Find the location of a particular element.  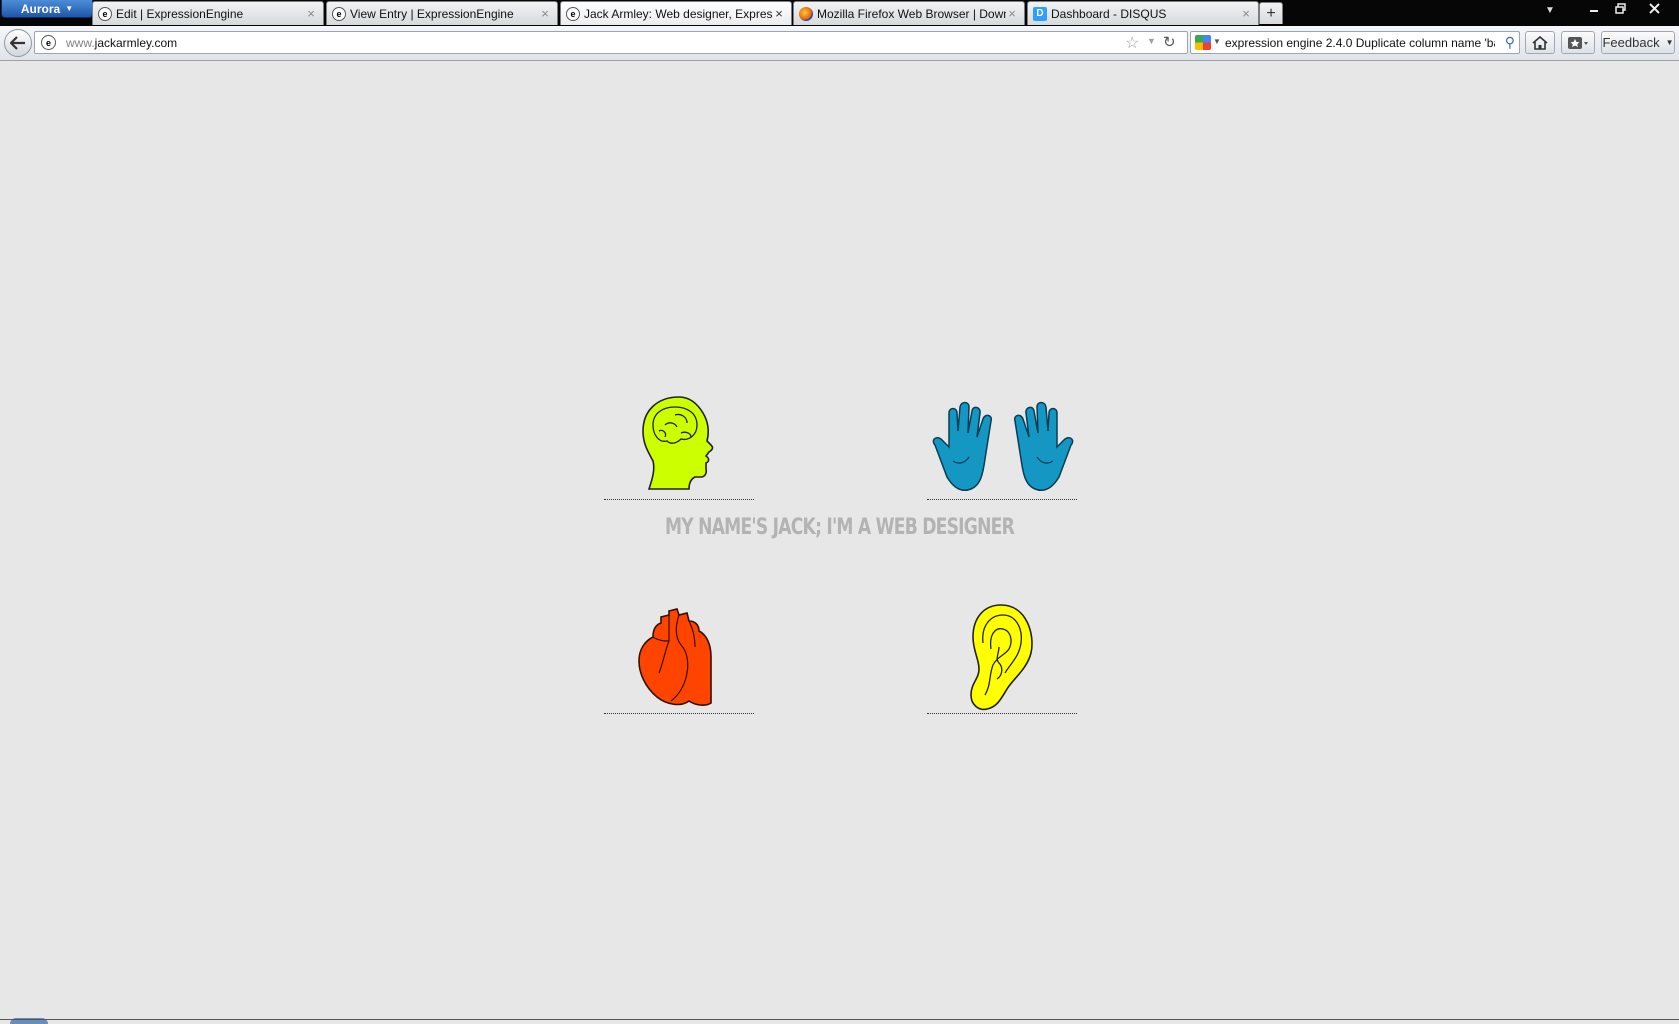

new-tab-button: + is located at coordinates (1271, 13).